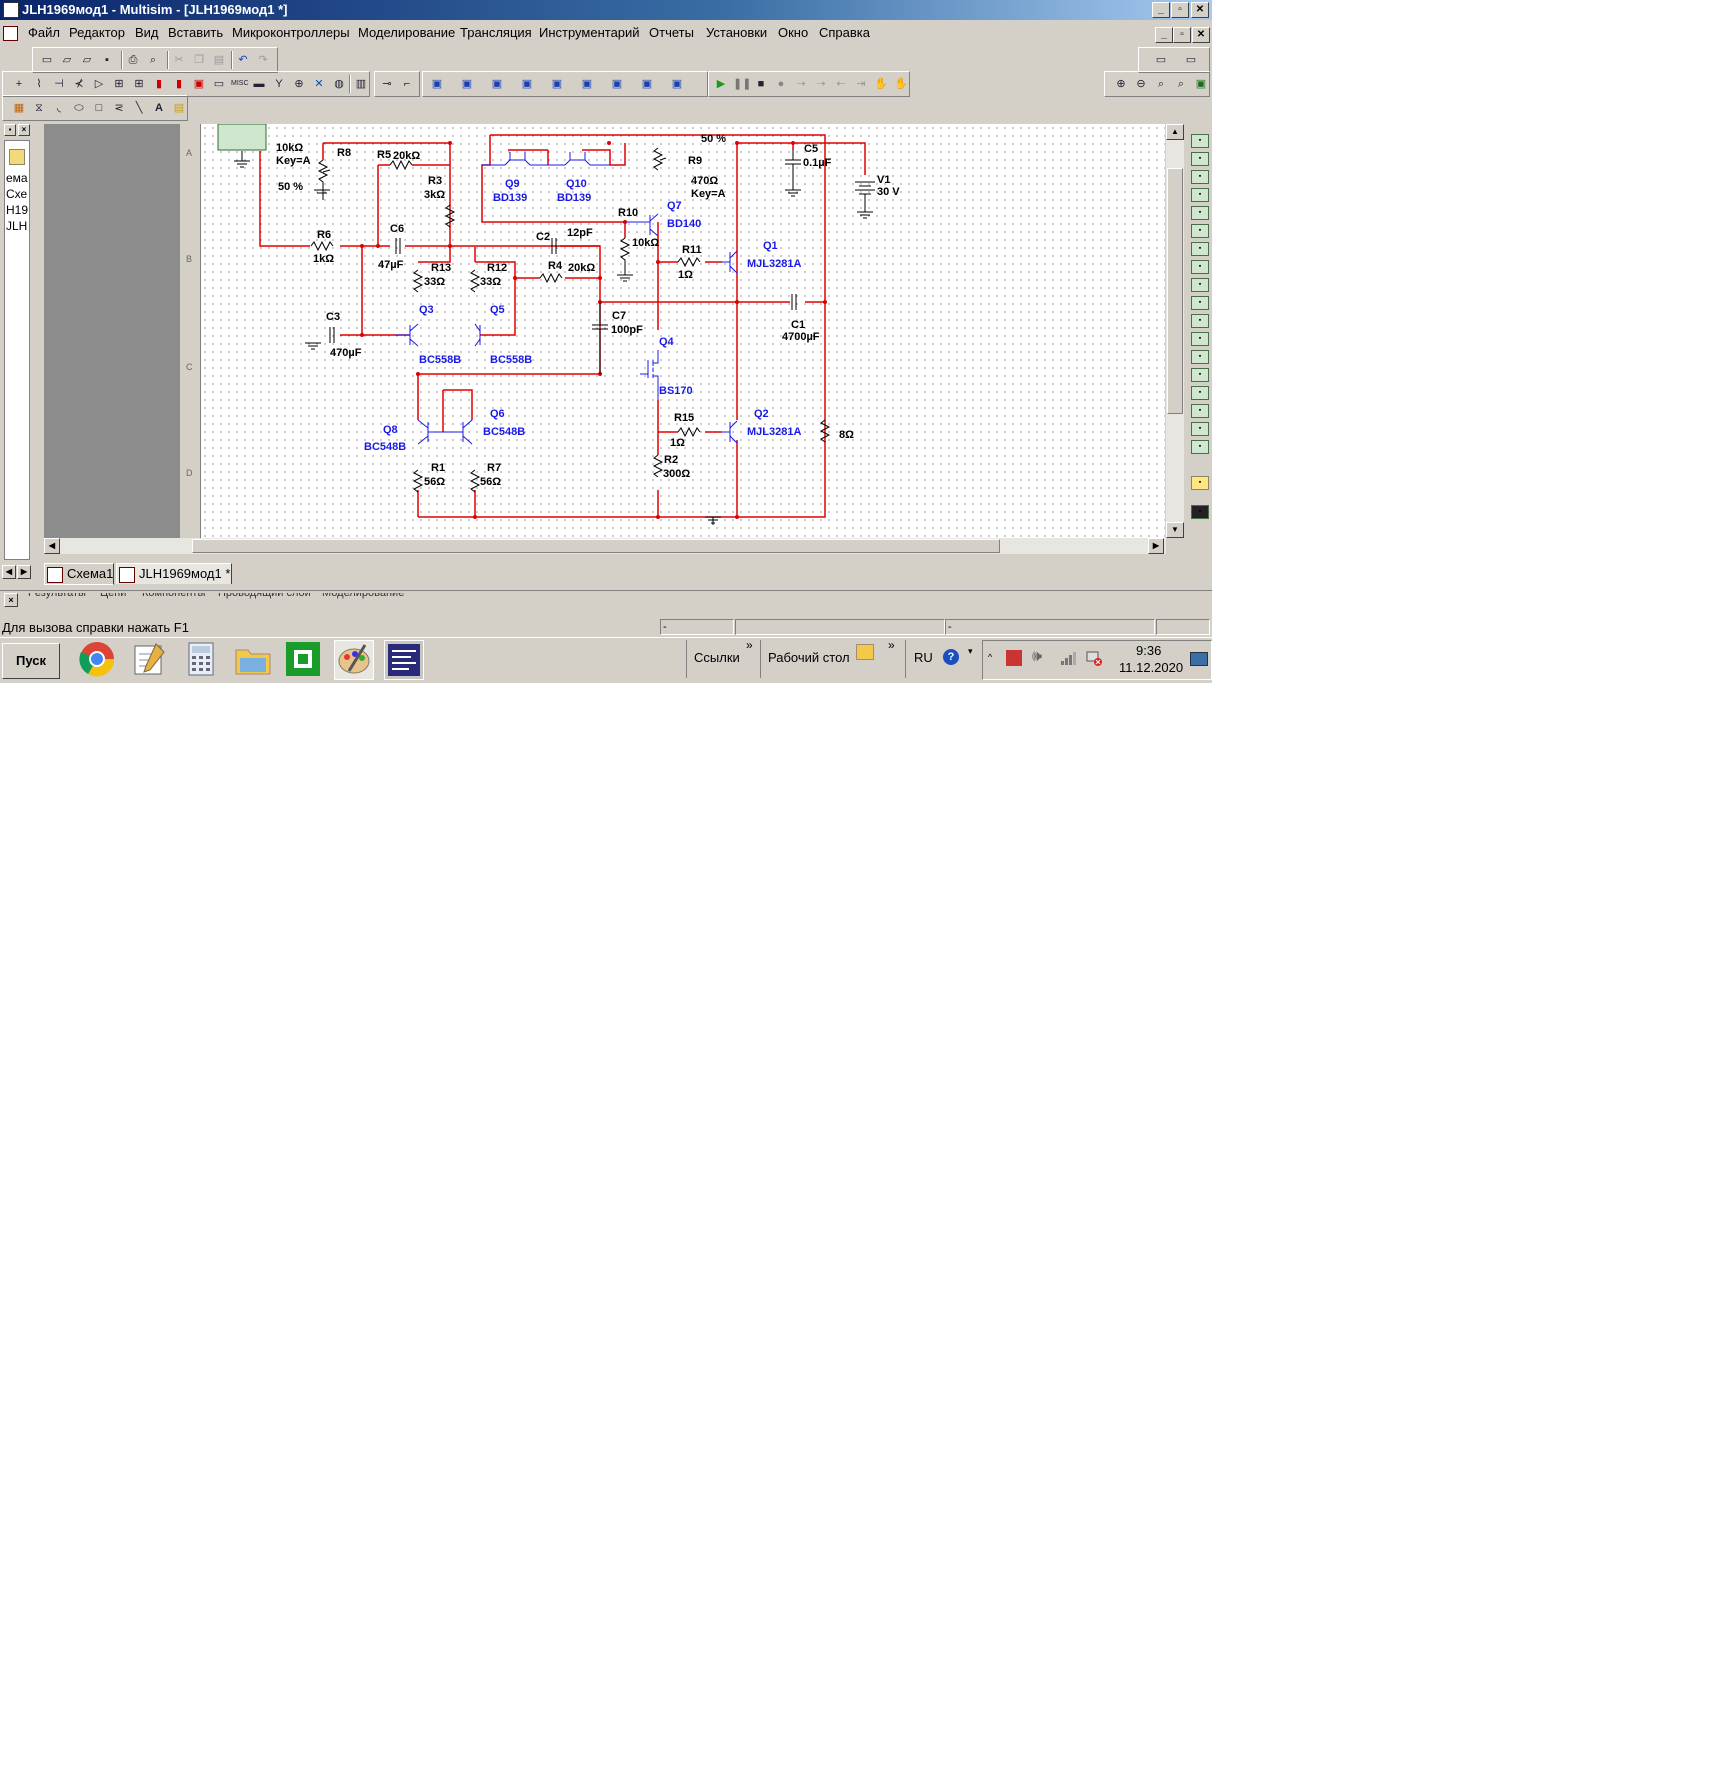  Describe the element at coordinates (1200, 483) in the screenshot. I see `measurement-probe-icon: ▪` at that location.